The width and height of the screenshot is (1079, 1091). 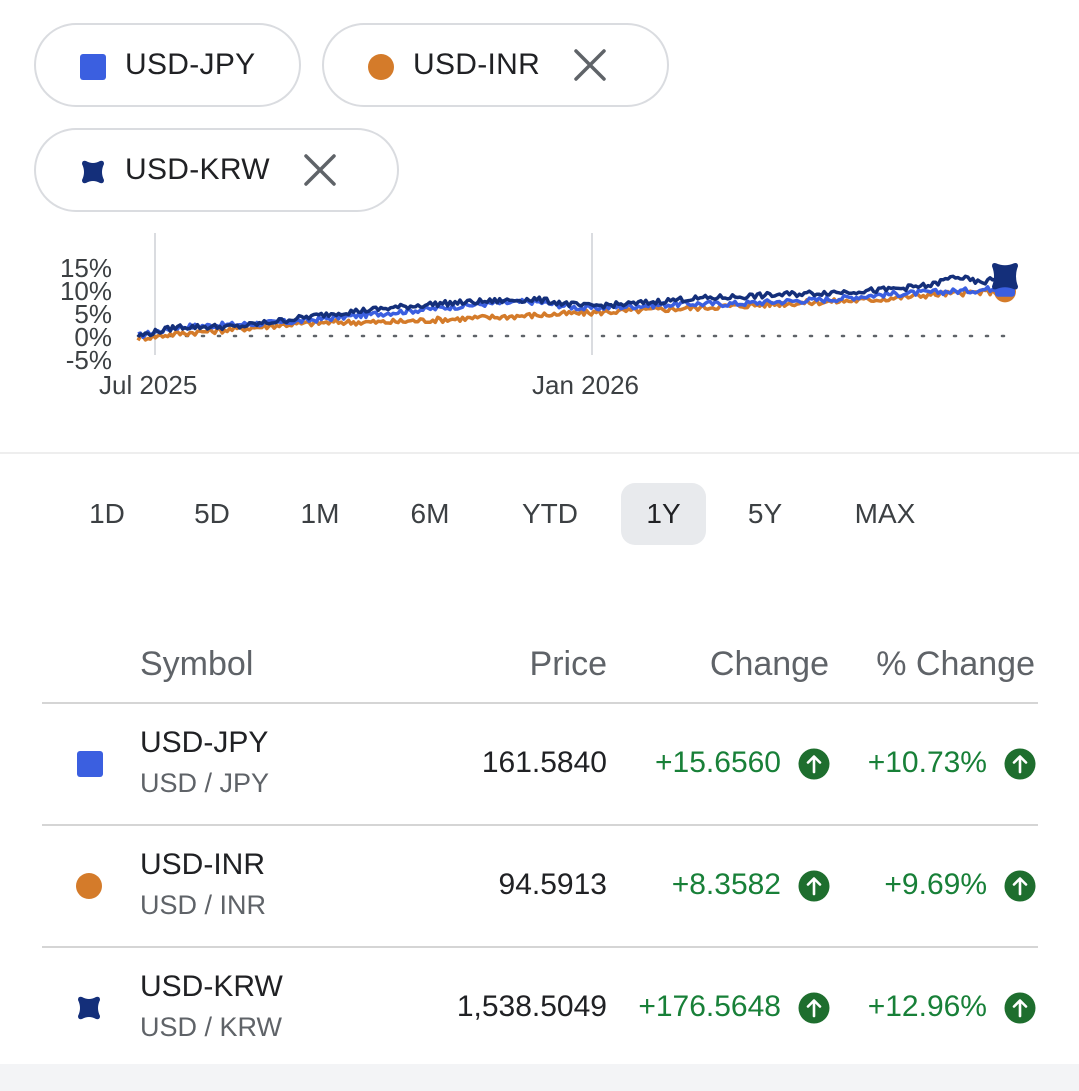 What do you see at coordinates (577, 302) in the screenshot?
I see `series-group` at bounding box center [577, 302].